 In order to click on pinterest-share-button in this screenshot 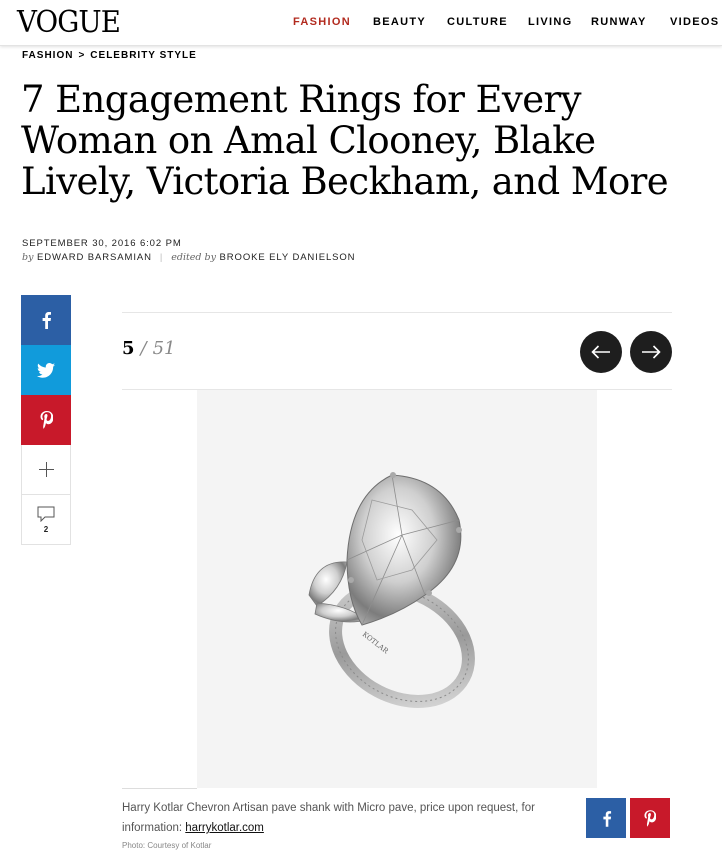, I will do `click(46, 420)`.